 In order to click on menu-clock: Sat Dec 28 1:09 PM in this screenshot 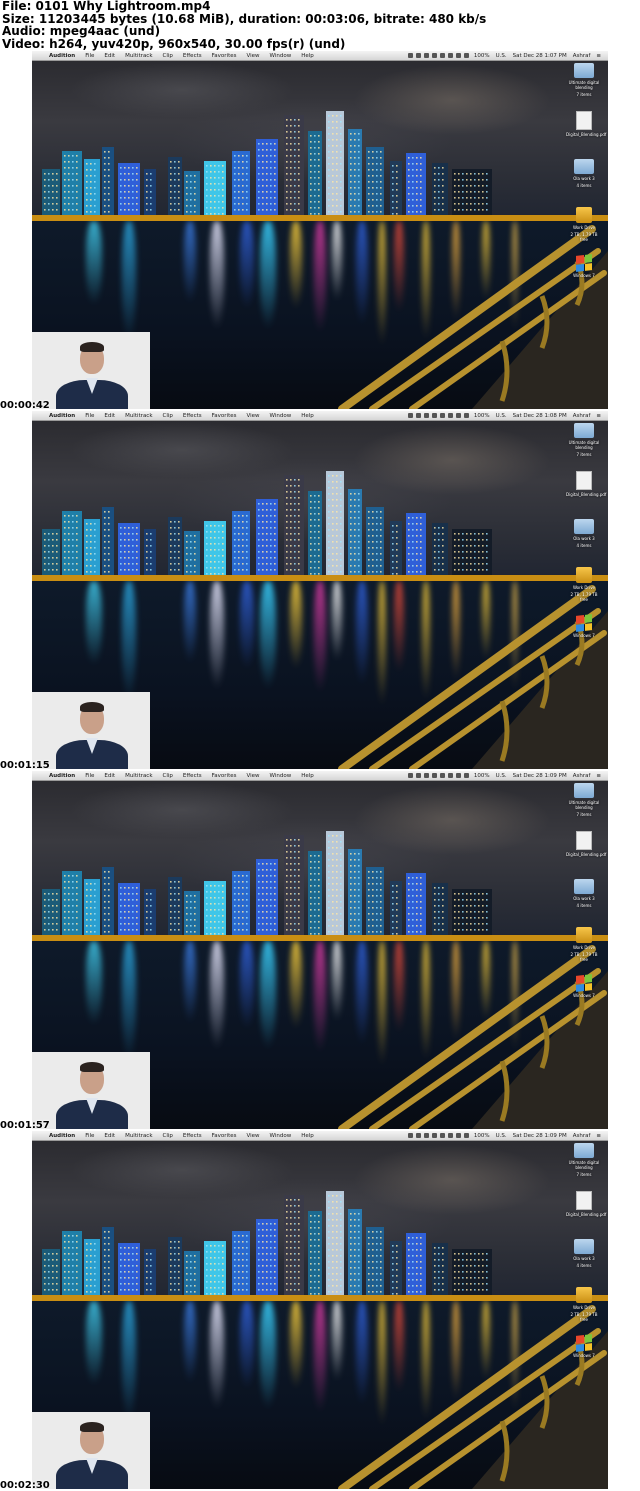, I will do `click(540, 776)`.